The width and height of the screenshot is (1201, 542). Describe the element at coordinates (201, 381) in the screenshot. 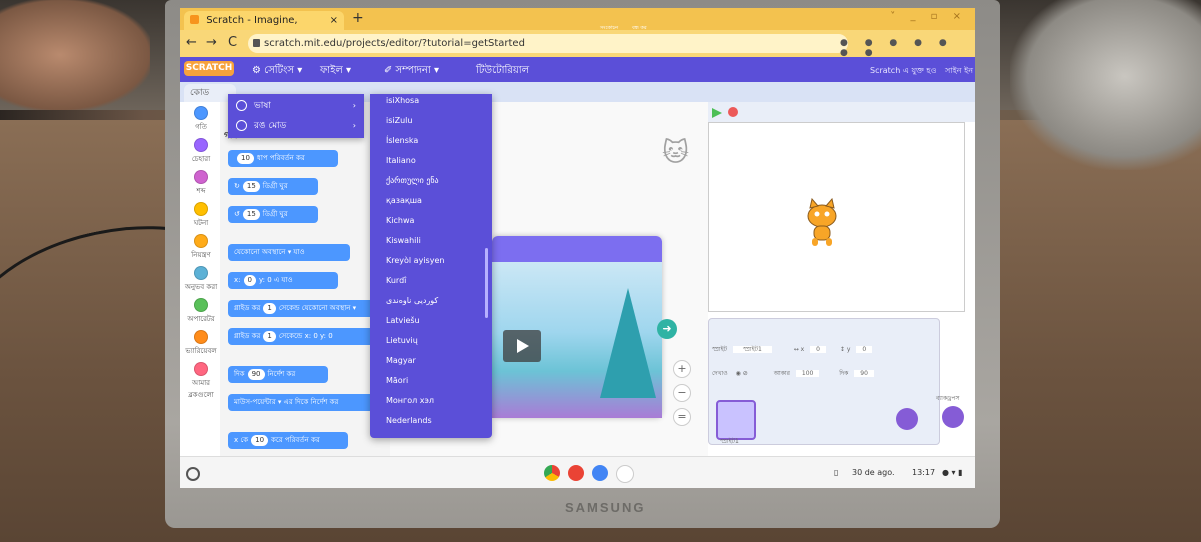

I see `category-my-blocks: আমার ব্লকগুলো` at that location.